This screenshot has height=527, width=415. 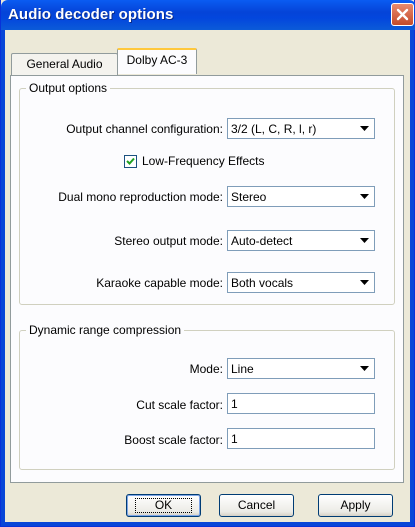 What do you see at coordinates (173, 440) in the screenshot?
I see `boost-scale-label: Boost scale factor:` at bounding box center [173, 440].